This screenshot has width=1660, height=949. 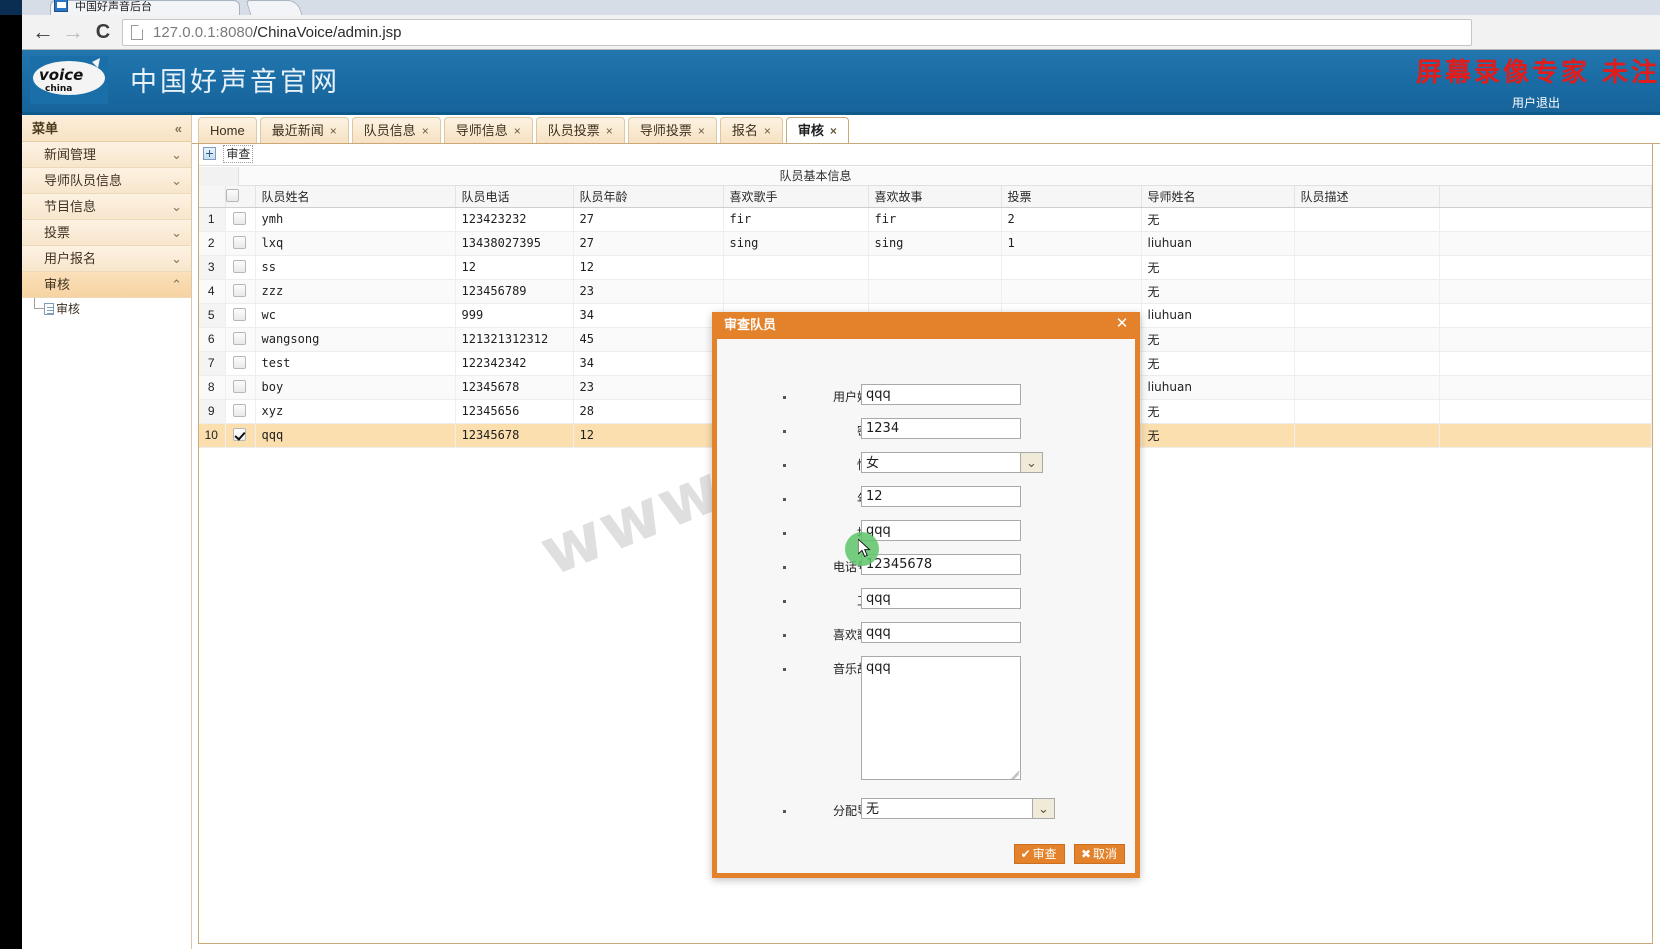 I want to click on cell-phone: 12345678, so click(x=514, y=387).